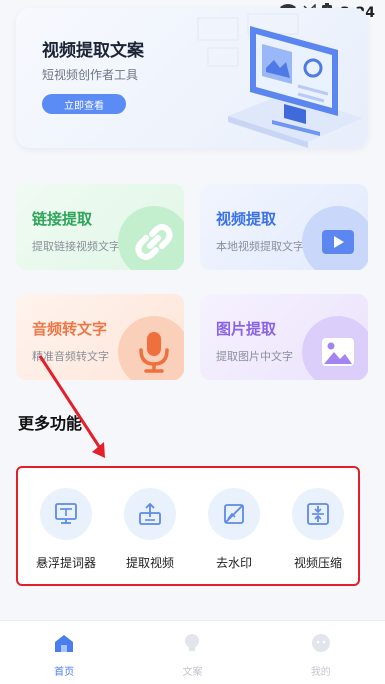  What do you see at coordinates (284, 337) in the screenshot?
I see `image-extract-card: 图片提取 提取图片中文字` at bounding box center [284, 337].